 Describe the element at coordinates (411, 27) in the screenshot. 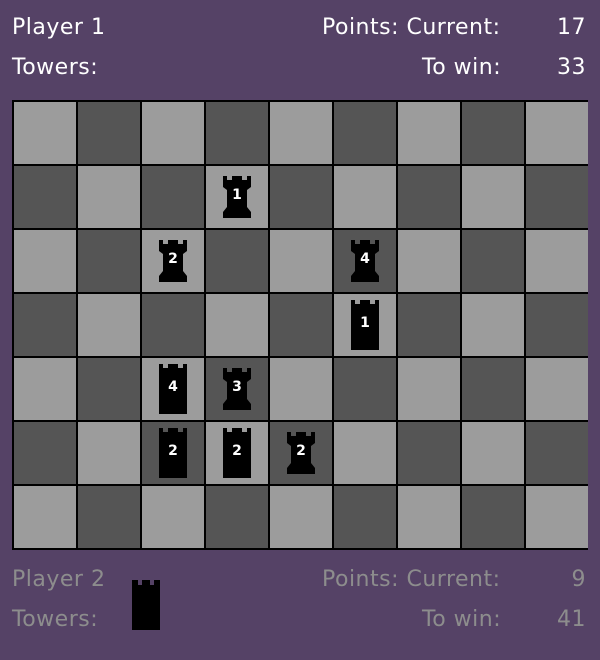

I see `player1-points-current-label: Points: Current:` at that location.